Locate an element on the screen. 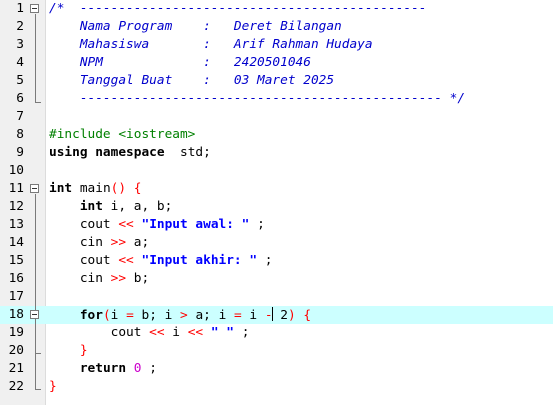 This screenshot has width=553, height=405. code-text: int i, a, b; is located at coordinates (110, 207).